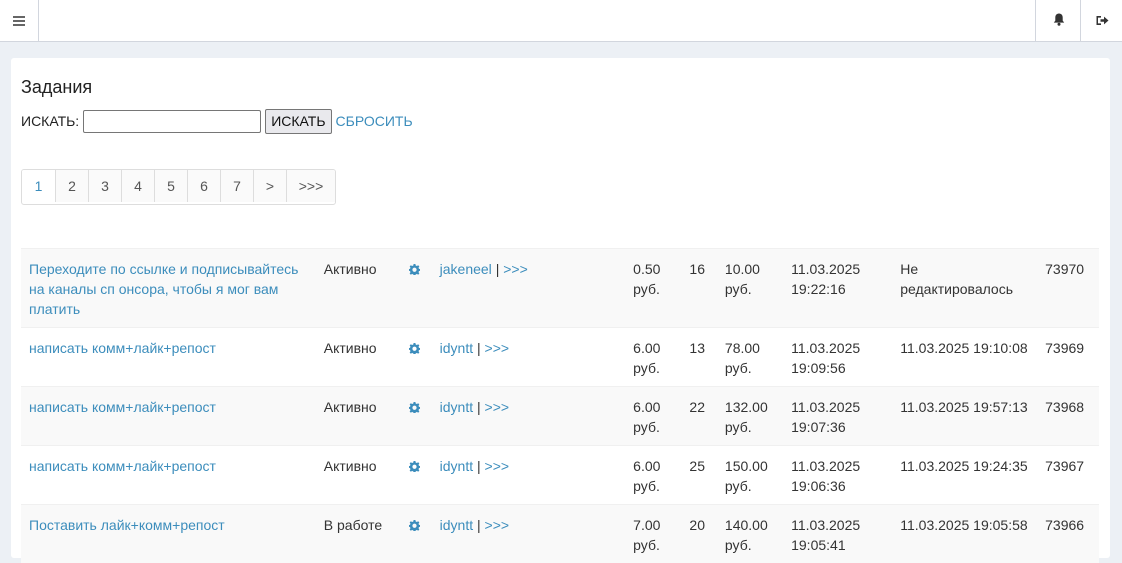 The height and width of the screenshot is (563, 1122). Describe the element at coordinates (298, 121) in the screenshot. I see `search-button: ИСКАТЬ` at that location.